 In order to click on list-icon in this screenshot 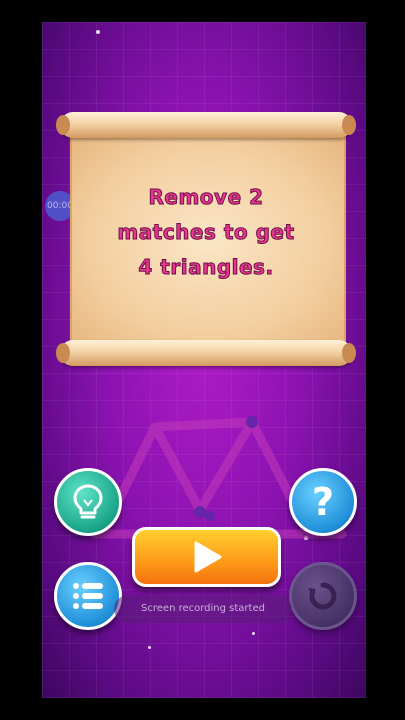, I will do `click(88, 596)`.